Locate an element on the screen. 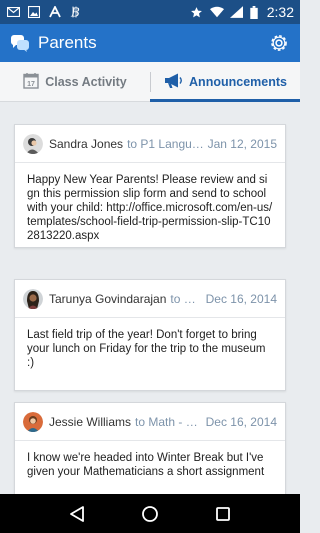  star-icon is located at coordinates (197, 12).